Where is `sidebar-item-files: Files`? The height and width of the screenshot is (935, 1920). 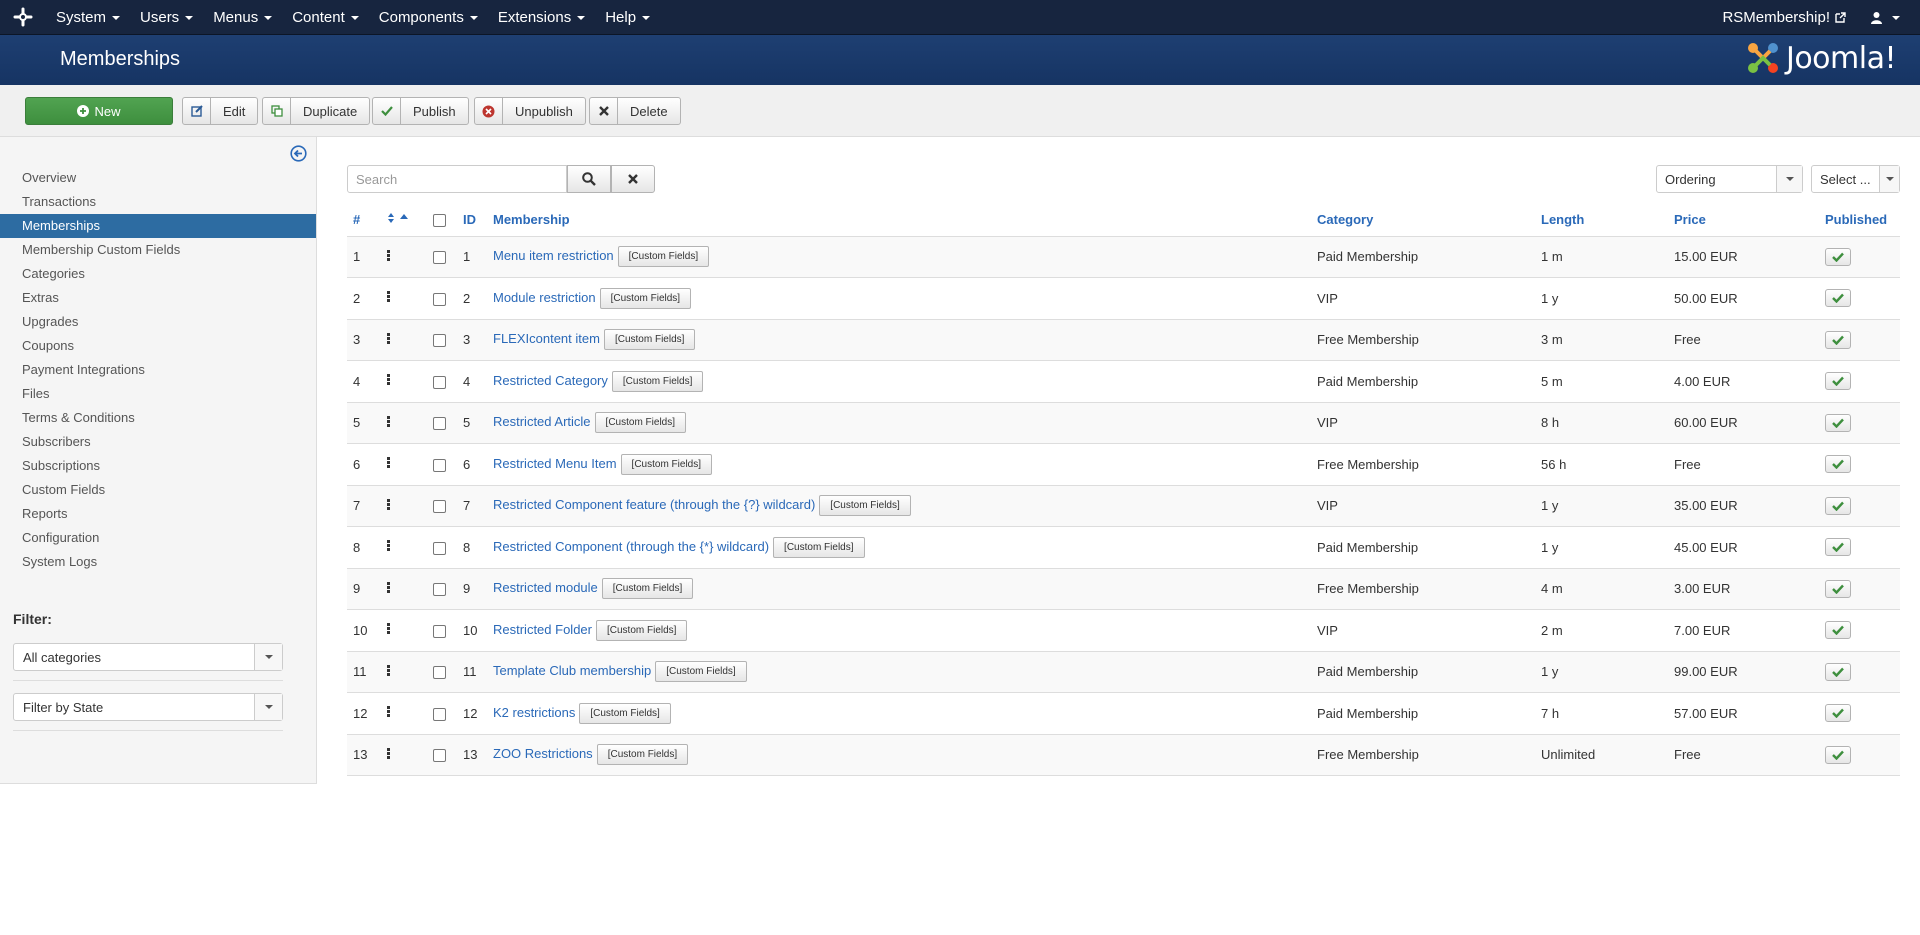
sidebar-item-files: Files is located at coordinates (158, 394).